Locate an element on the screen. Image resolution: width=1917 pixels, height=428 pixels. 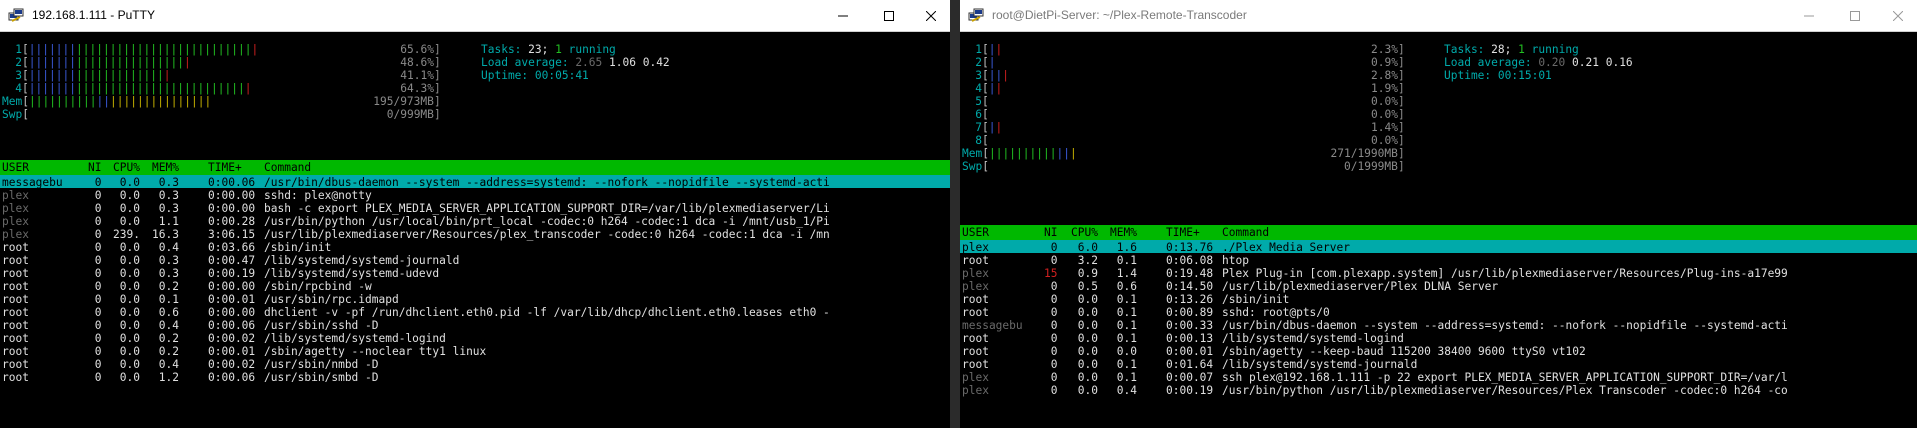
meter-bracket: [ is located at coordinates (25, 114).